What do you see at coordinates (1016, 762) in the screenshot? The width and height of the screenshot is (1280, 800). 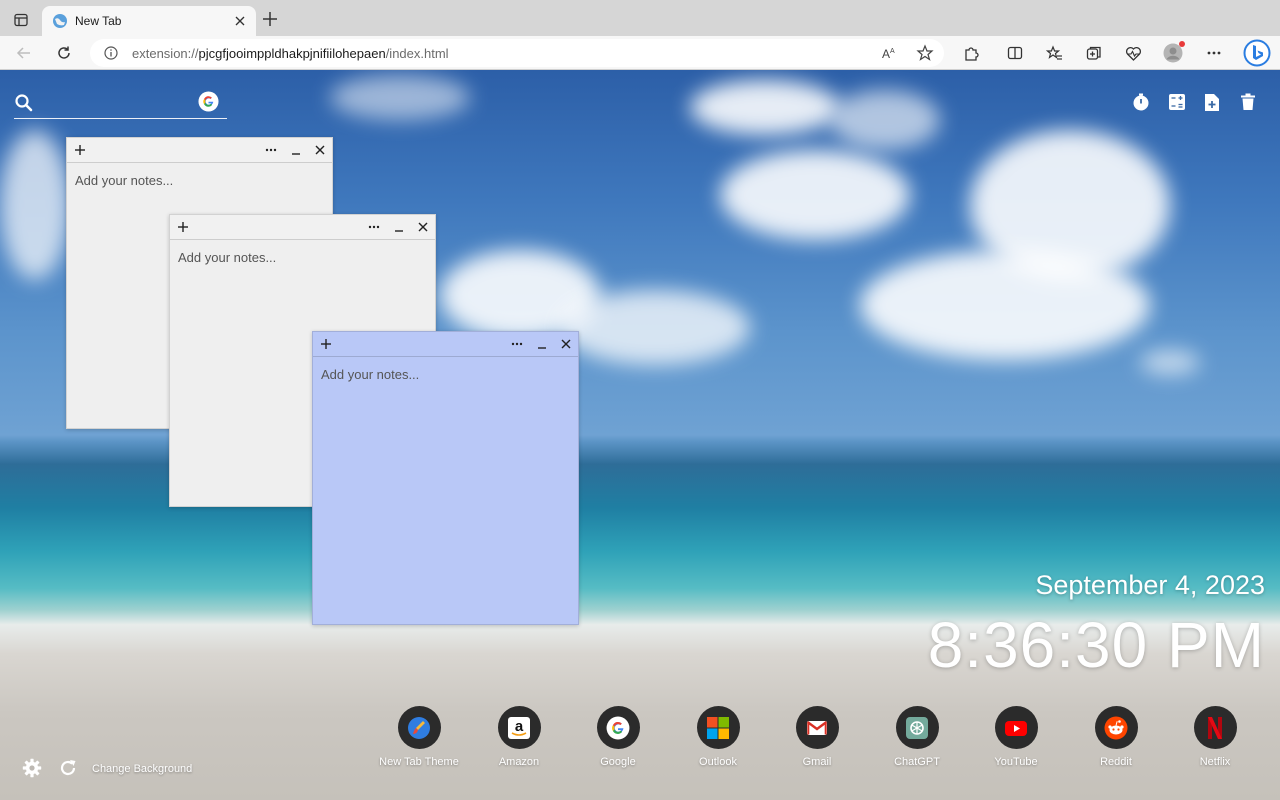 I see `shortcut-label: YouTube` at bounding box center [1016, 762].